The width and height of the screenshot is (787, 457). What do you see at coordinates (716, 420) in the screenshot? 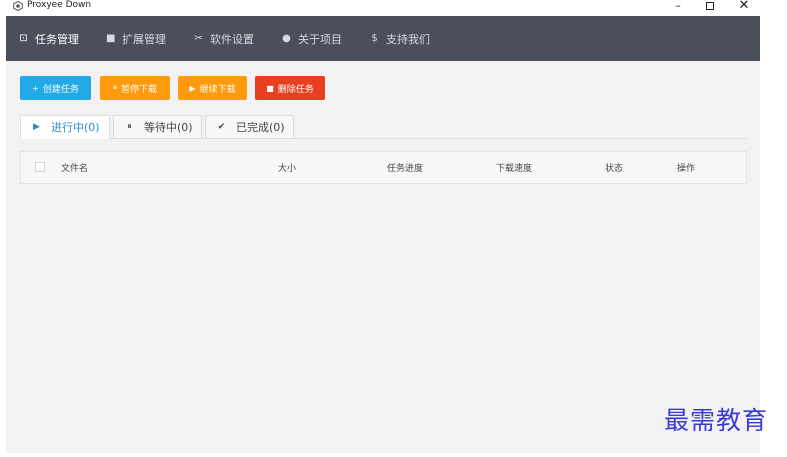
I see `watermark-text: 最需教育` at bounding box center [716, 420].